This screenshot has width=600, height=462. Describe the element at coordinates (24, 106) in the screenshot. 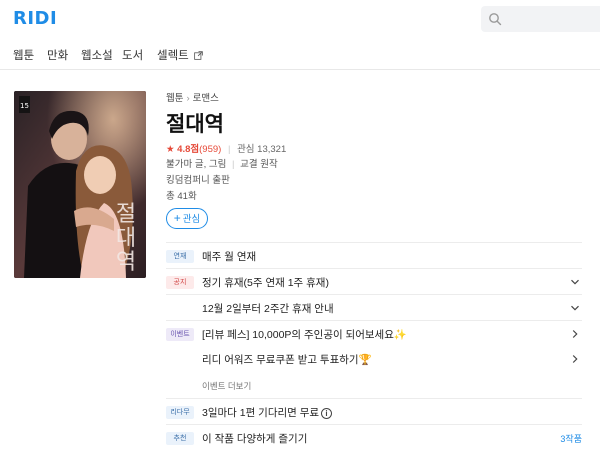

I see `svg-text: 15` at that location.